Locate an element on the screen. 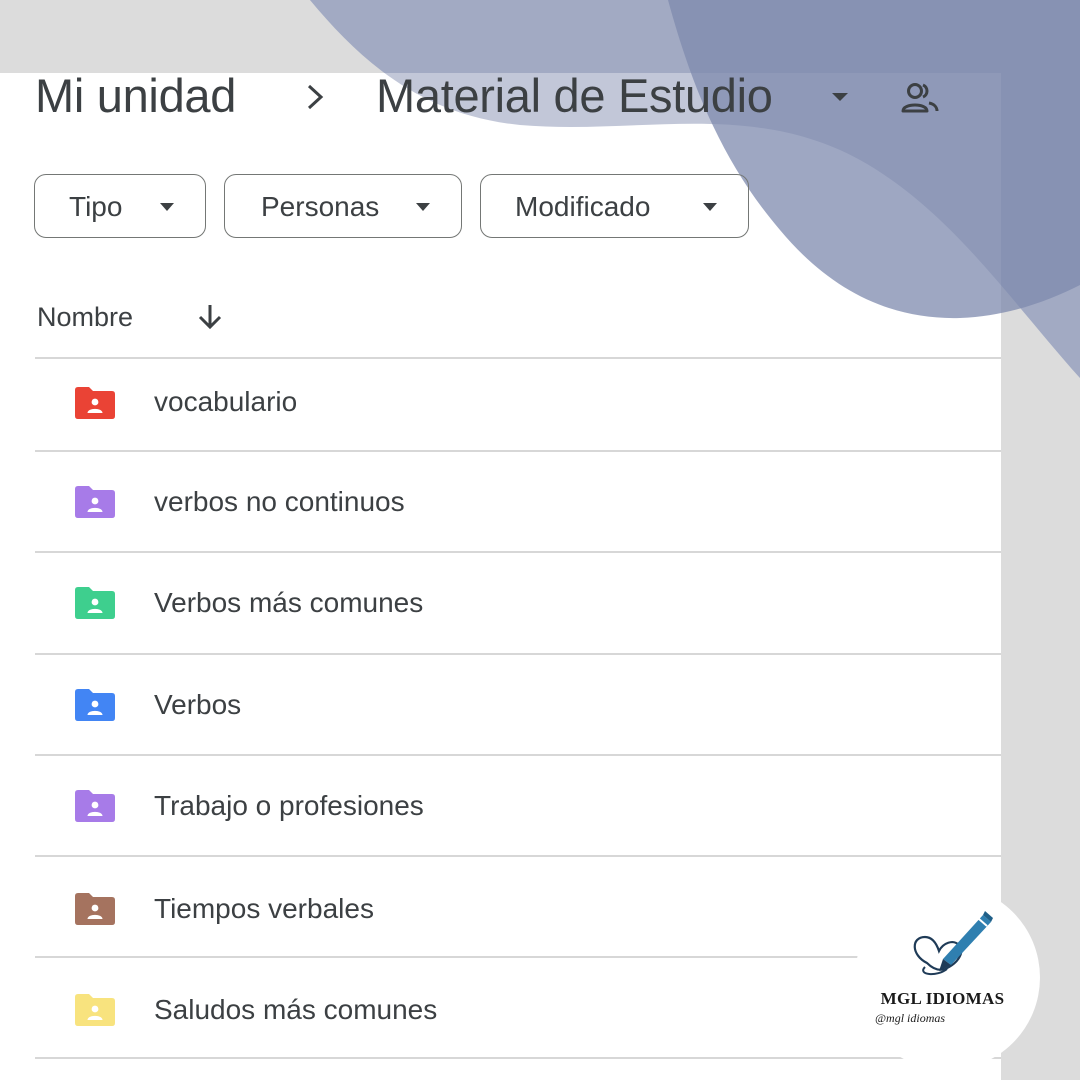 This screenshot has height=1080, width=1080. filter-chip-label: Modificado is located at coordinates (583, 206).